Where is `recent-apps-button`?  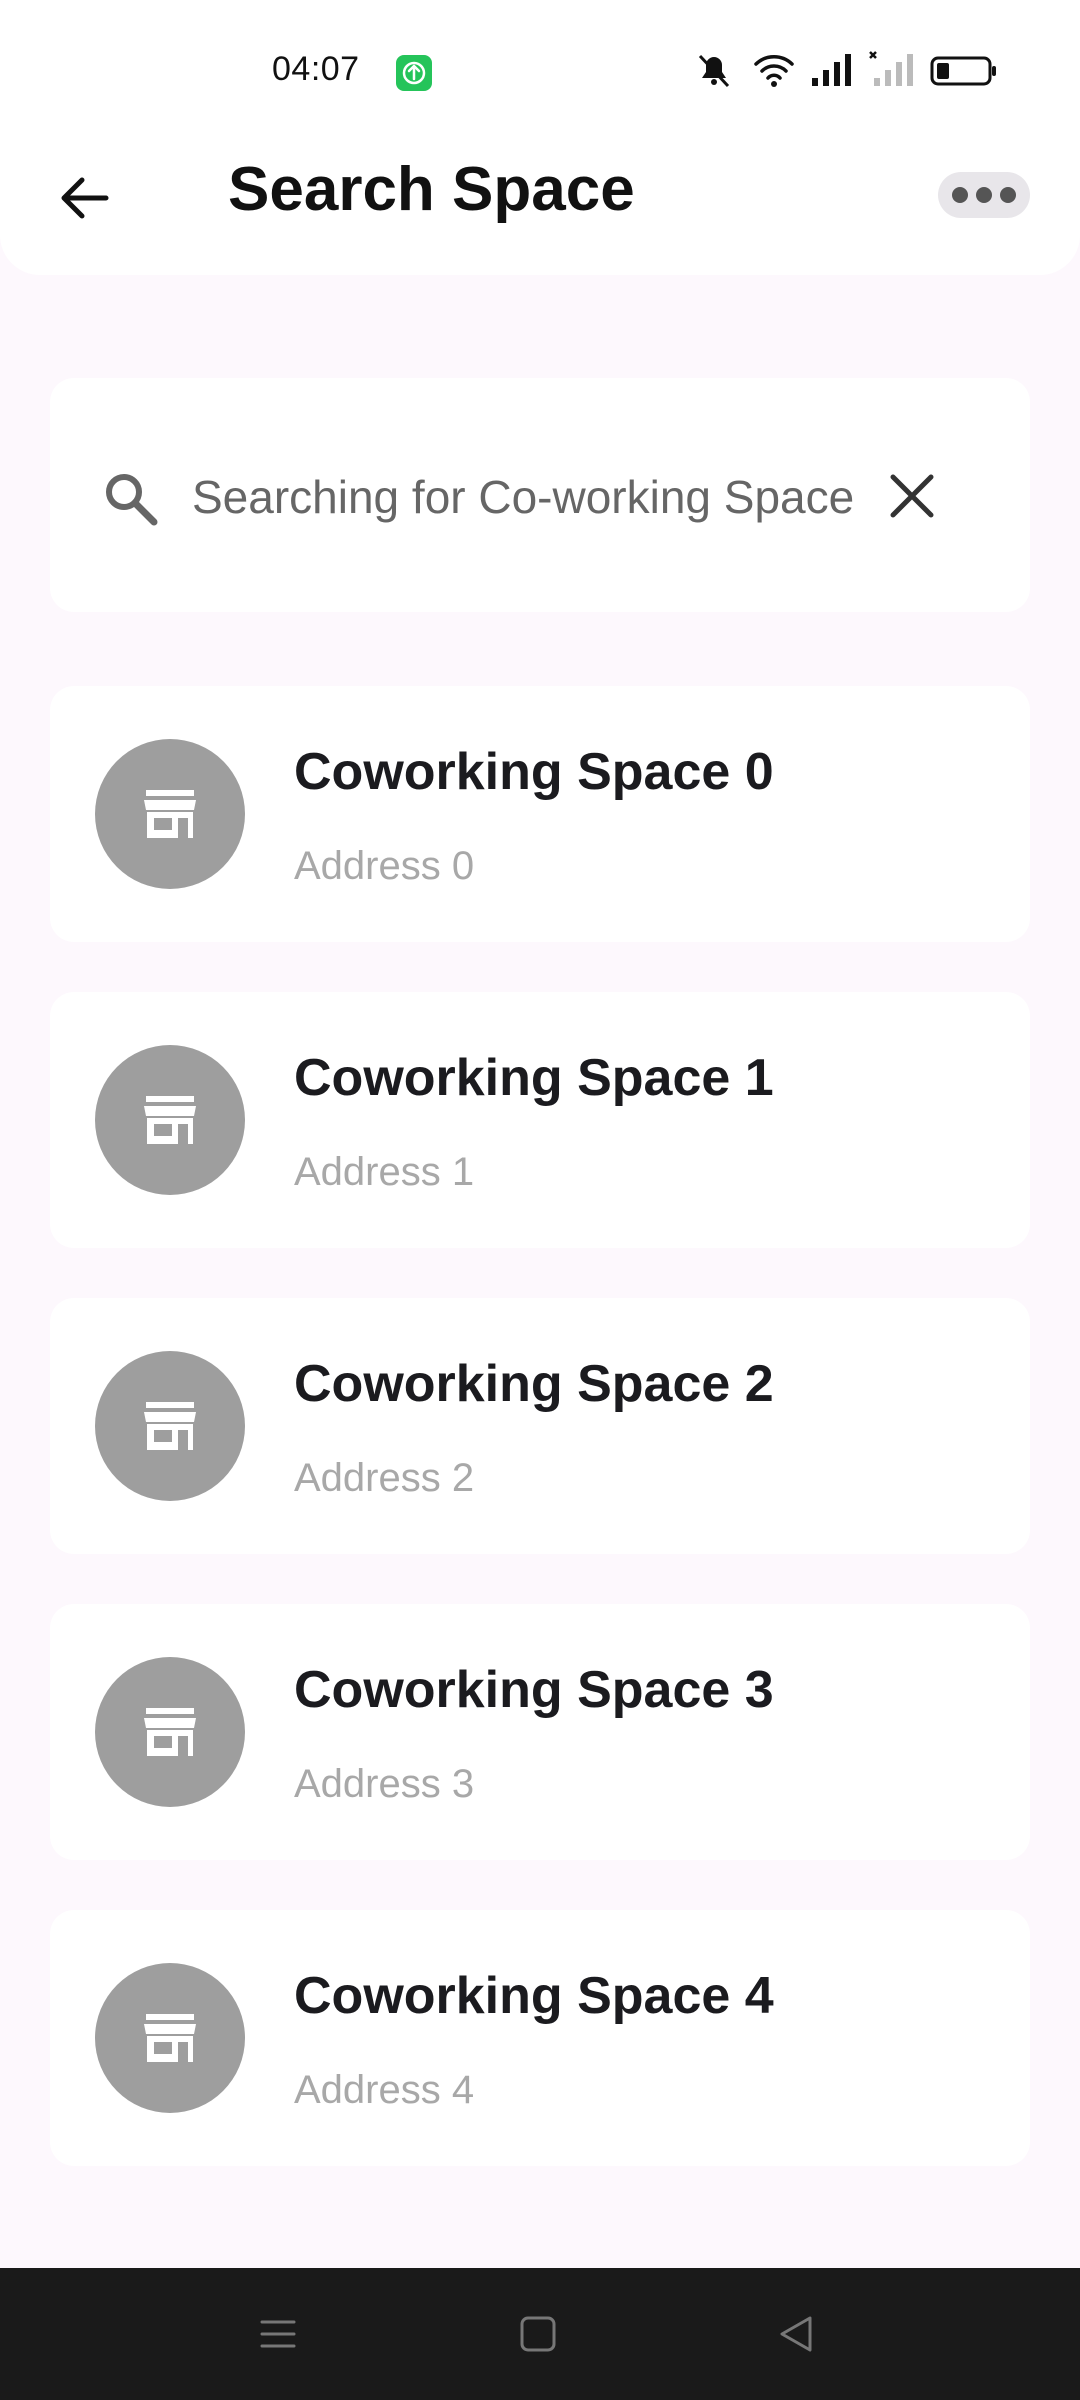
recent-apps-button is located at coordinates (278, 2334).